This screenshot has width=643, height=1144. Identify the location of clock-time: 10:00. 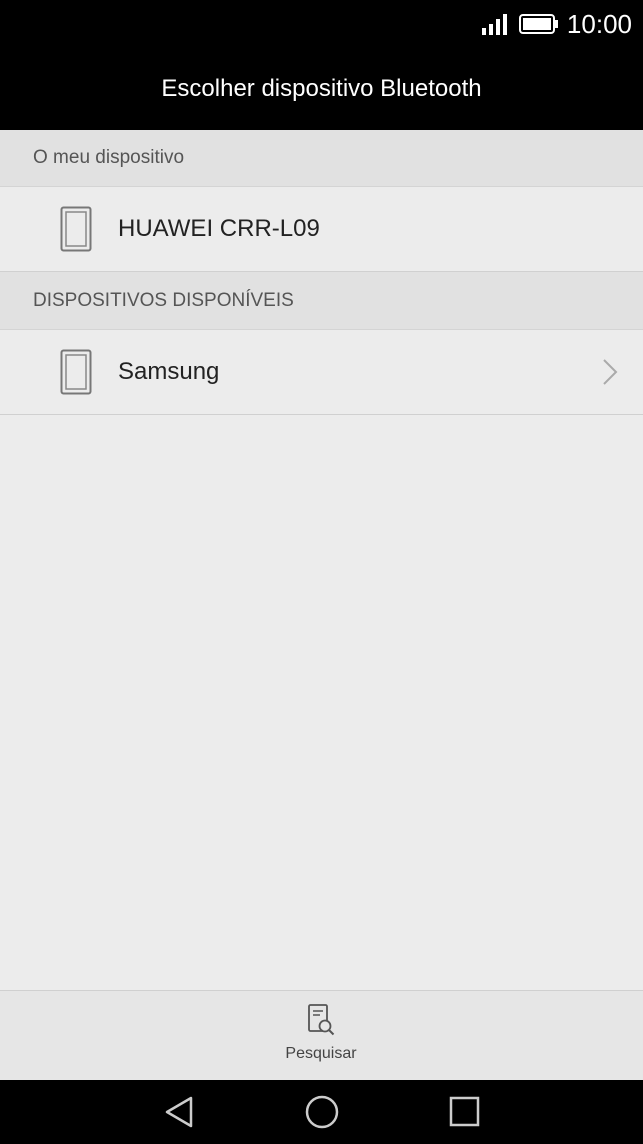
(599, 24).